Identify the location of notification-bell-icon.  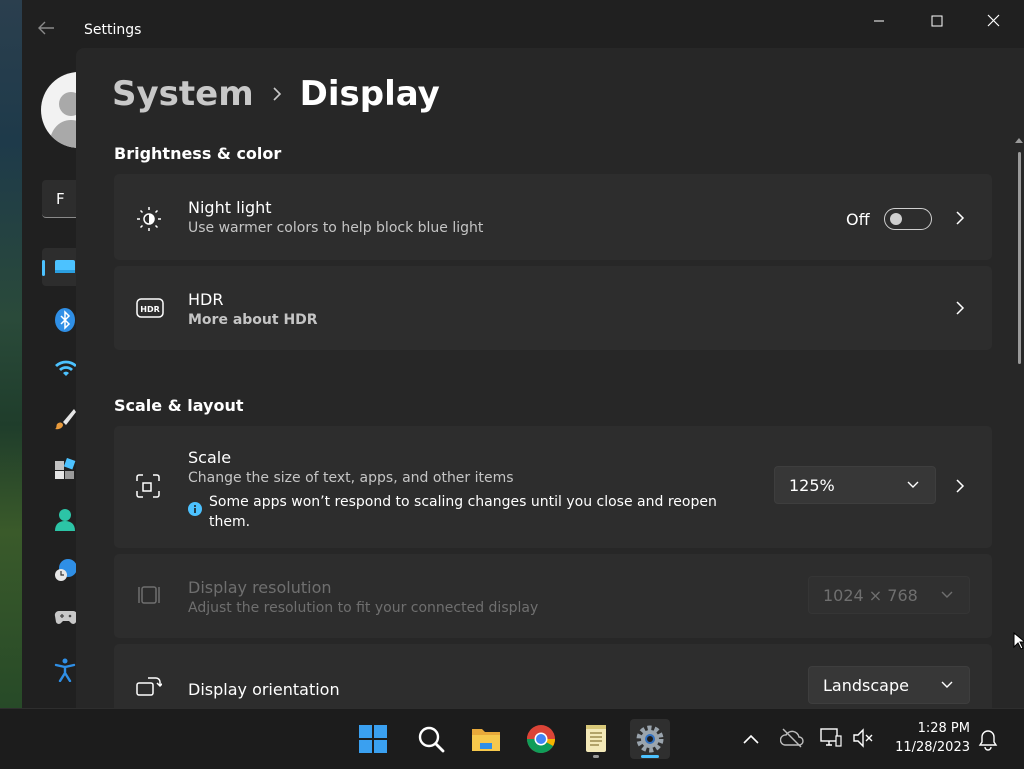
(988, 740).